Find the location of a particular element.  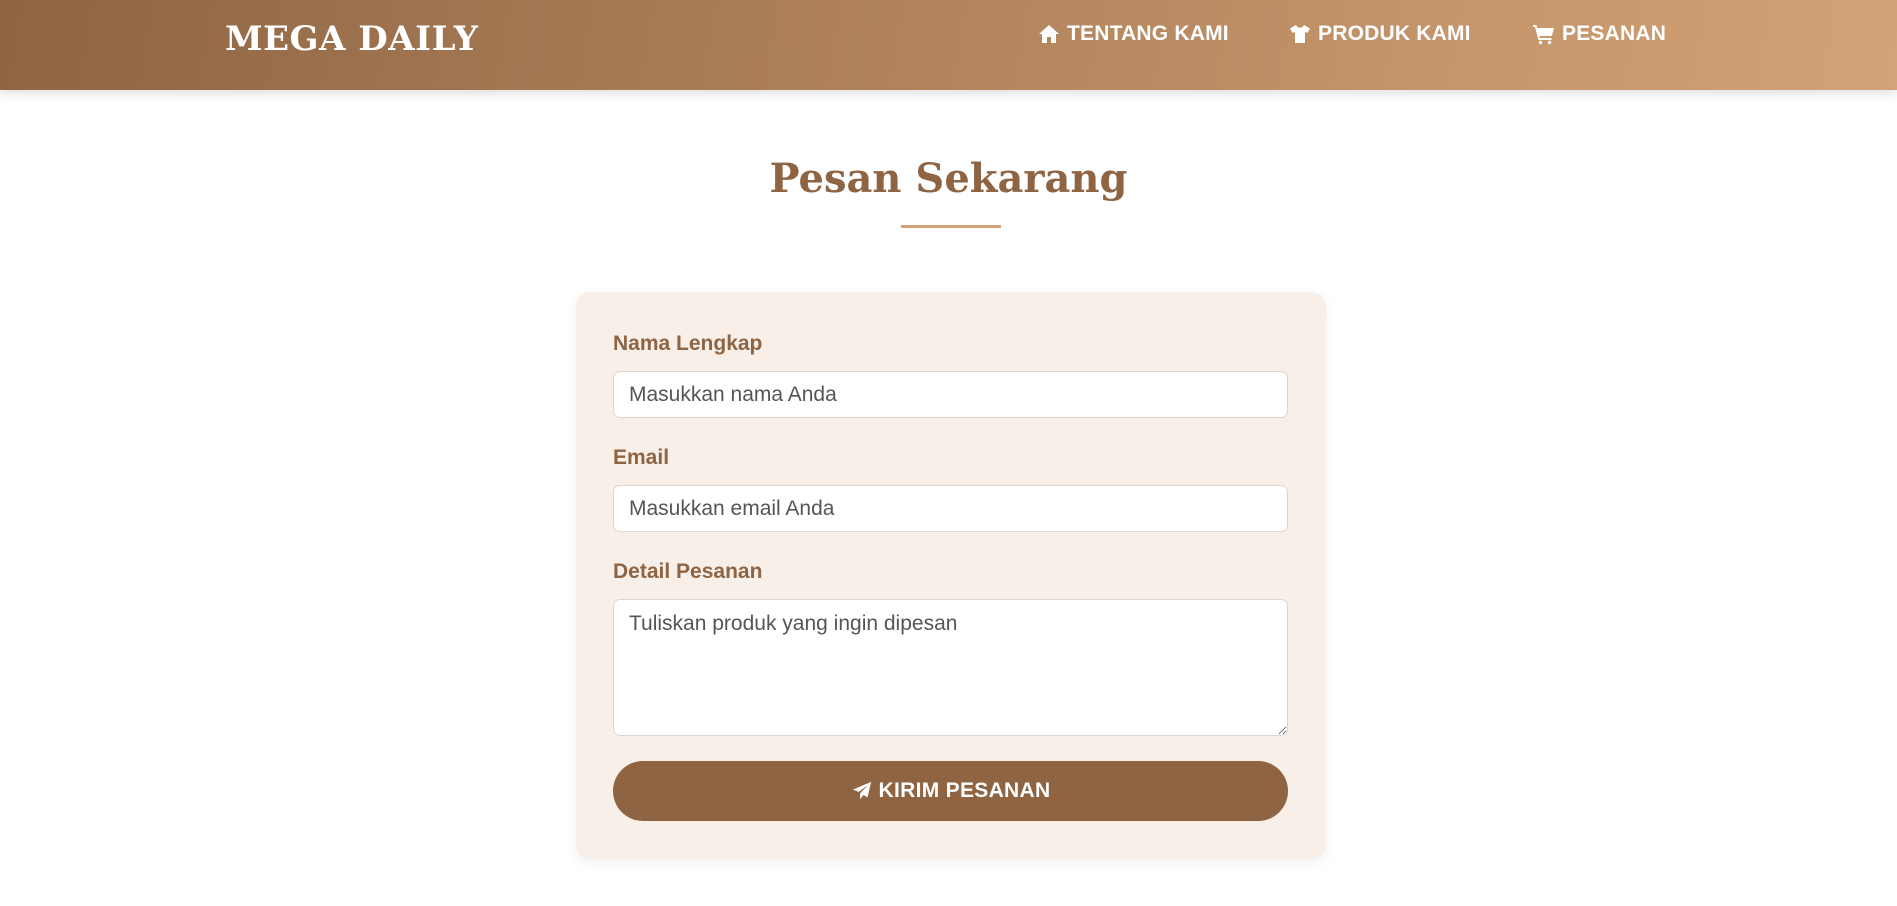

name-label: Nama Lengkap is located at coordinates (688, 343).